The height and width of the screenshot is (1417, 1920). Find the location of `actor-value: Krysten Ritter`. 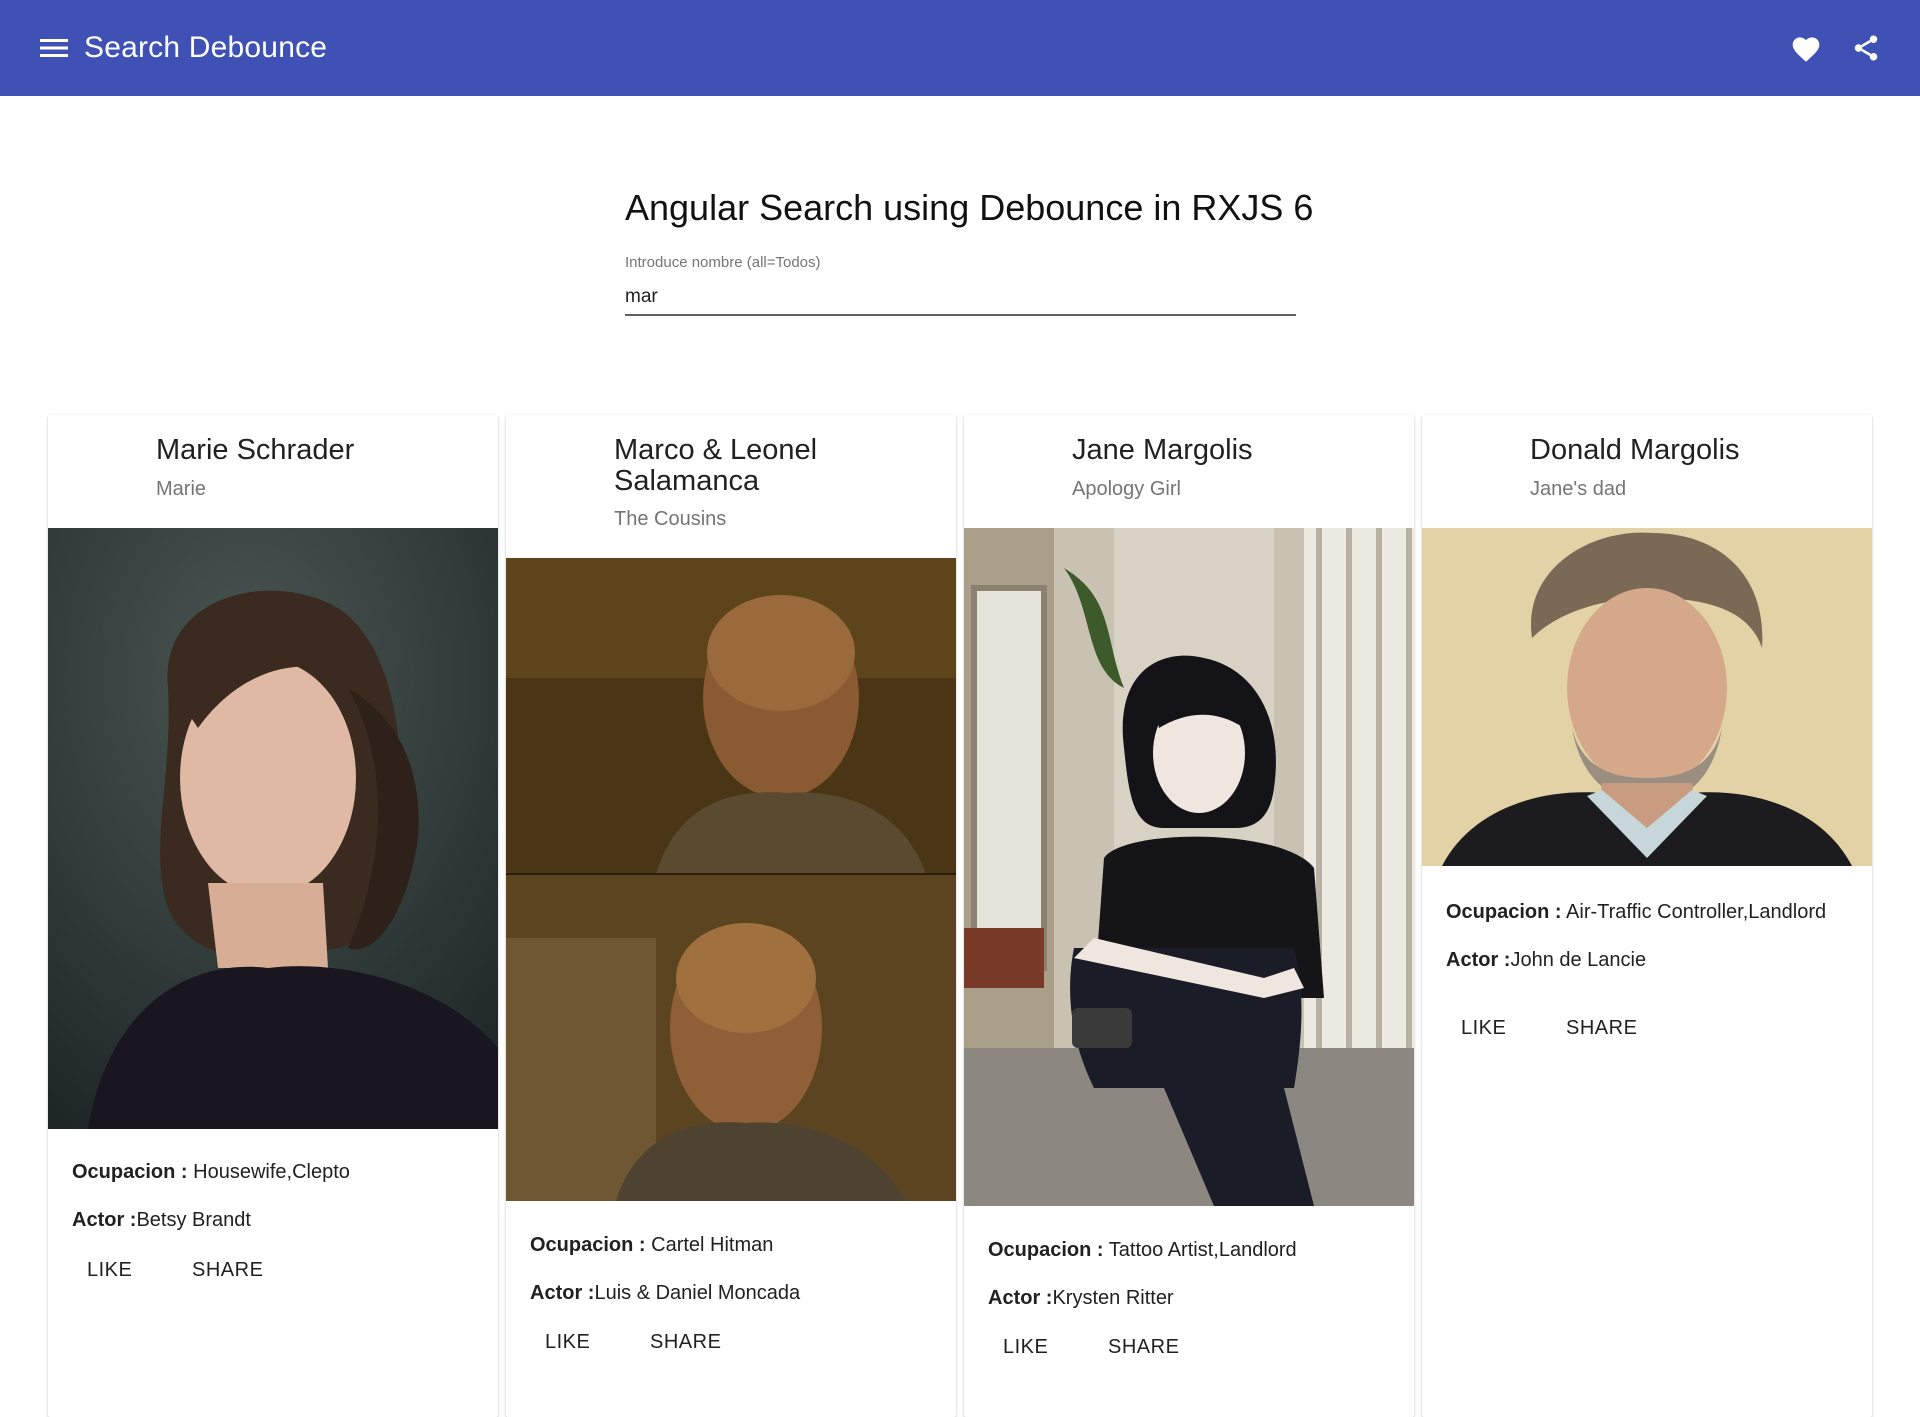

actor-value: Krysten Ritter is located at coordinates (1113, 1298).